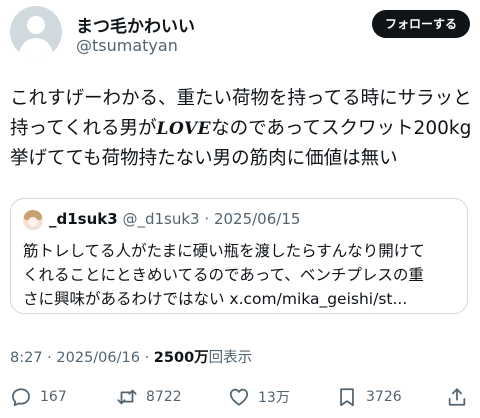  What do you see at coordinates (347, 397) in the screenshot?
I see `bookmark-icon` at bounding box center [347, 397].